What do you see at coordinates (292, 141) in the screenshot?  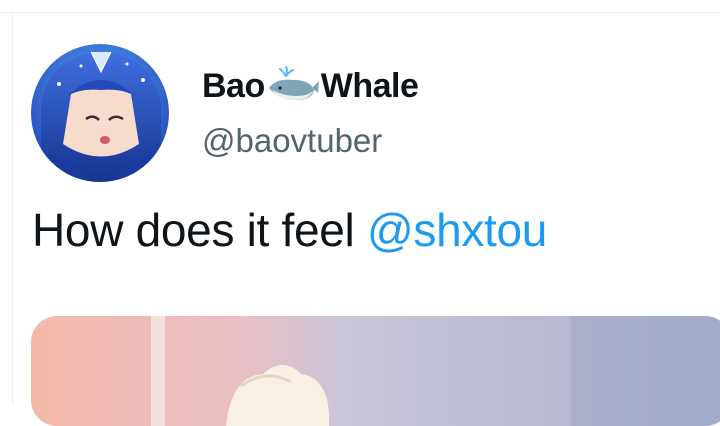 I see `author-handle: @baovtuber` at bounding box center [292, 141].